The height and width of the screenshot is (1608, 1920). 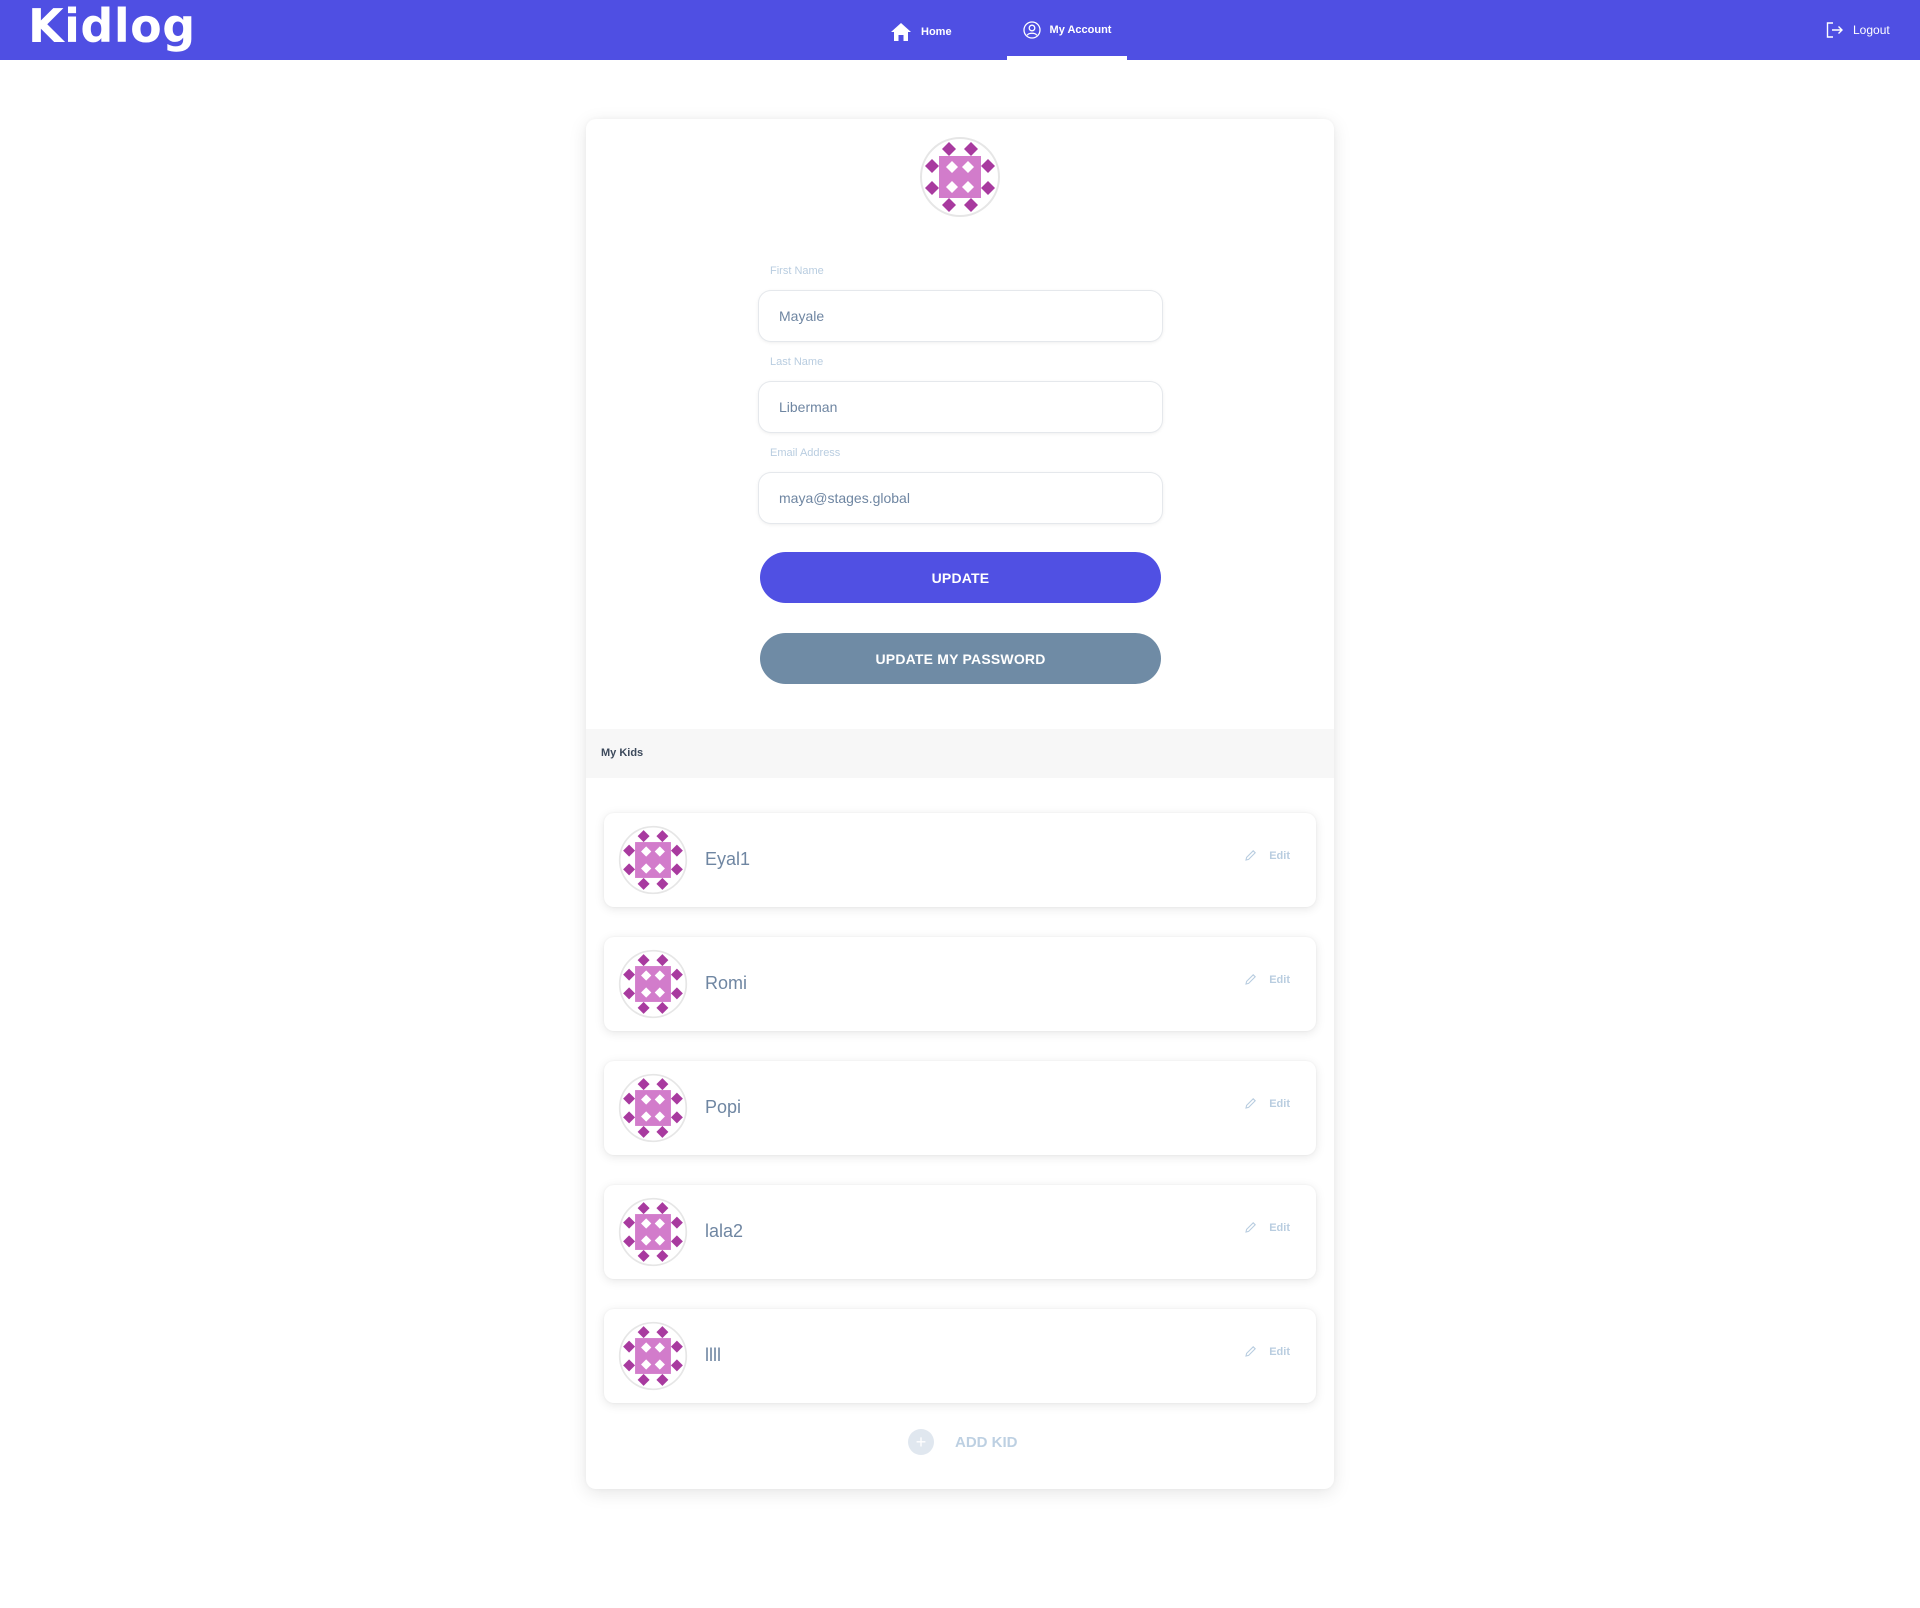 I want to click on nav-item-home: Home, so click(x=921, y=32).